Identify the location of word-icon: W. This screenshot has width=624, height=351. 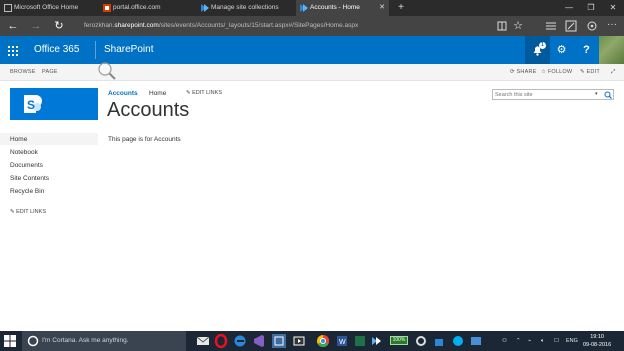
(342, 341).